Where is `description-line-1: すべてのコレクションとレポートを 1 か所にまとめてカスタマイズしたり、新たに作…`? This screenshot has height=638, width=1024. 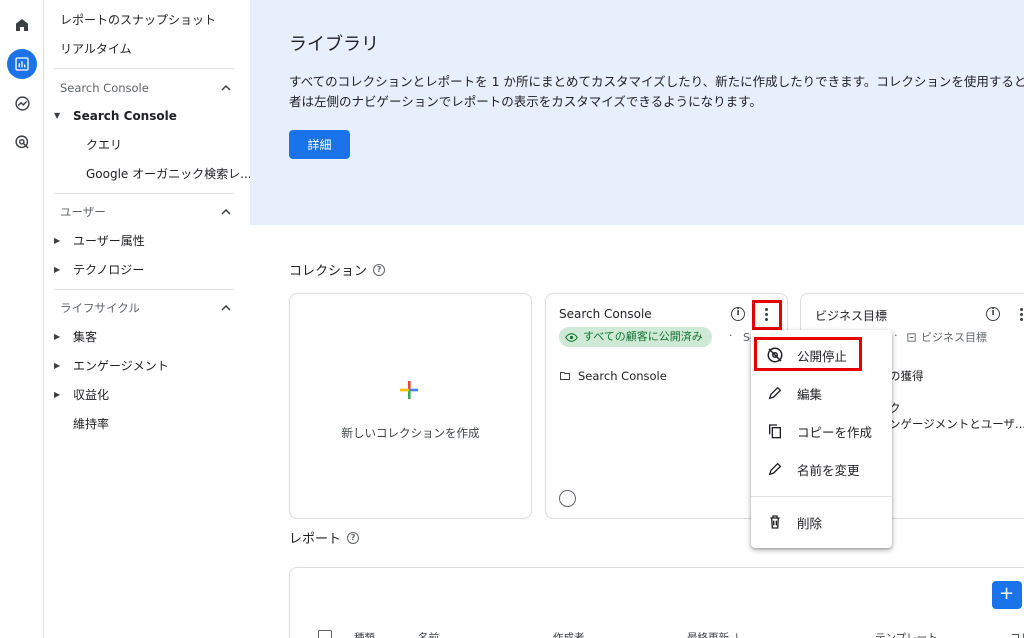
description-line-1: すべてのコレクションとレポートを 1 か所にまとめてカスタマイズしたり、新たに作… is located at coordinates (656, 81).